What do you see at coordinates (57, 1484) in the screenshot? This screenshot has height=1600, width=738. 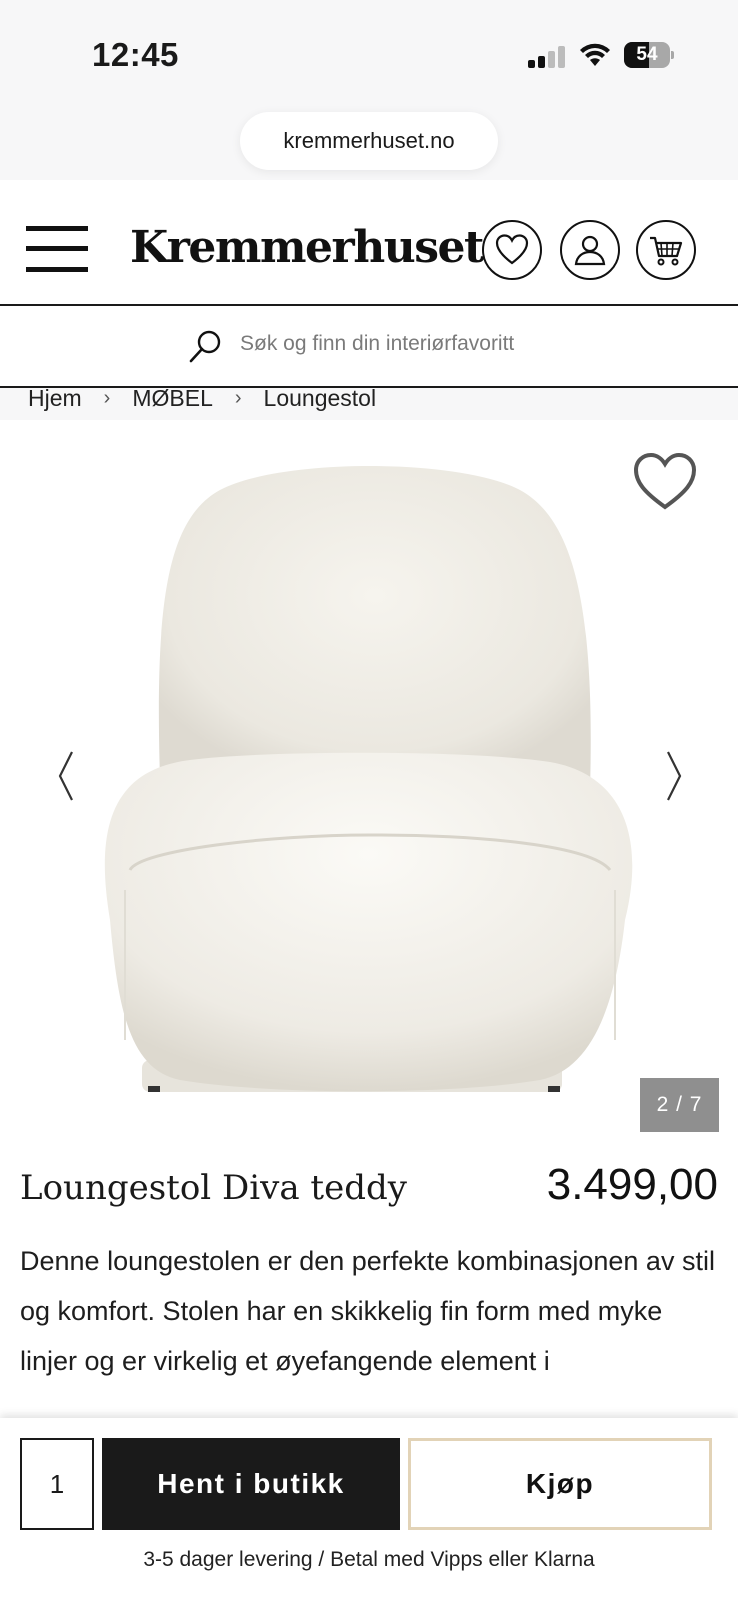 I see `quantity-input` at bounding box center [57, 1484].